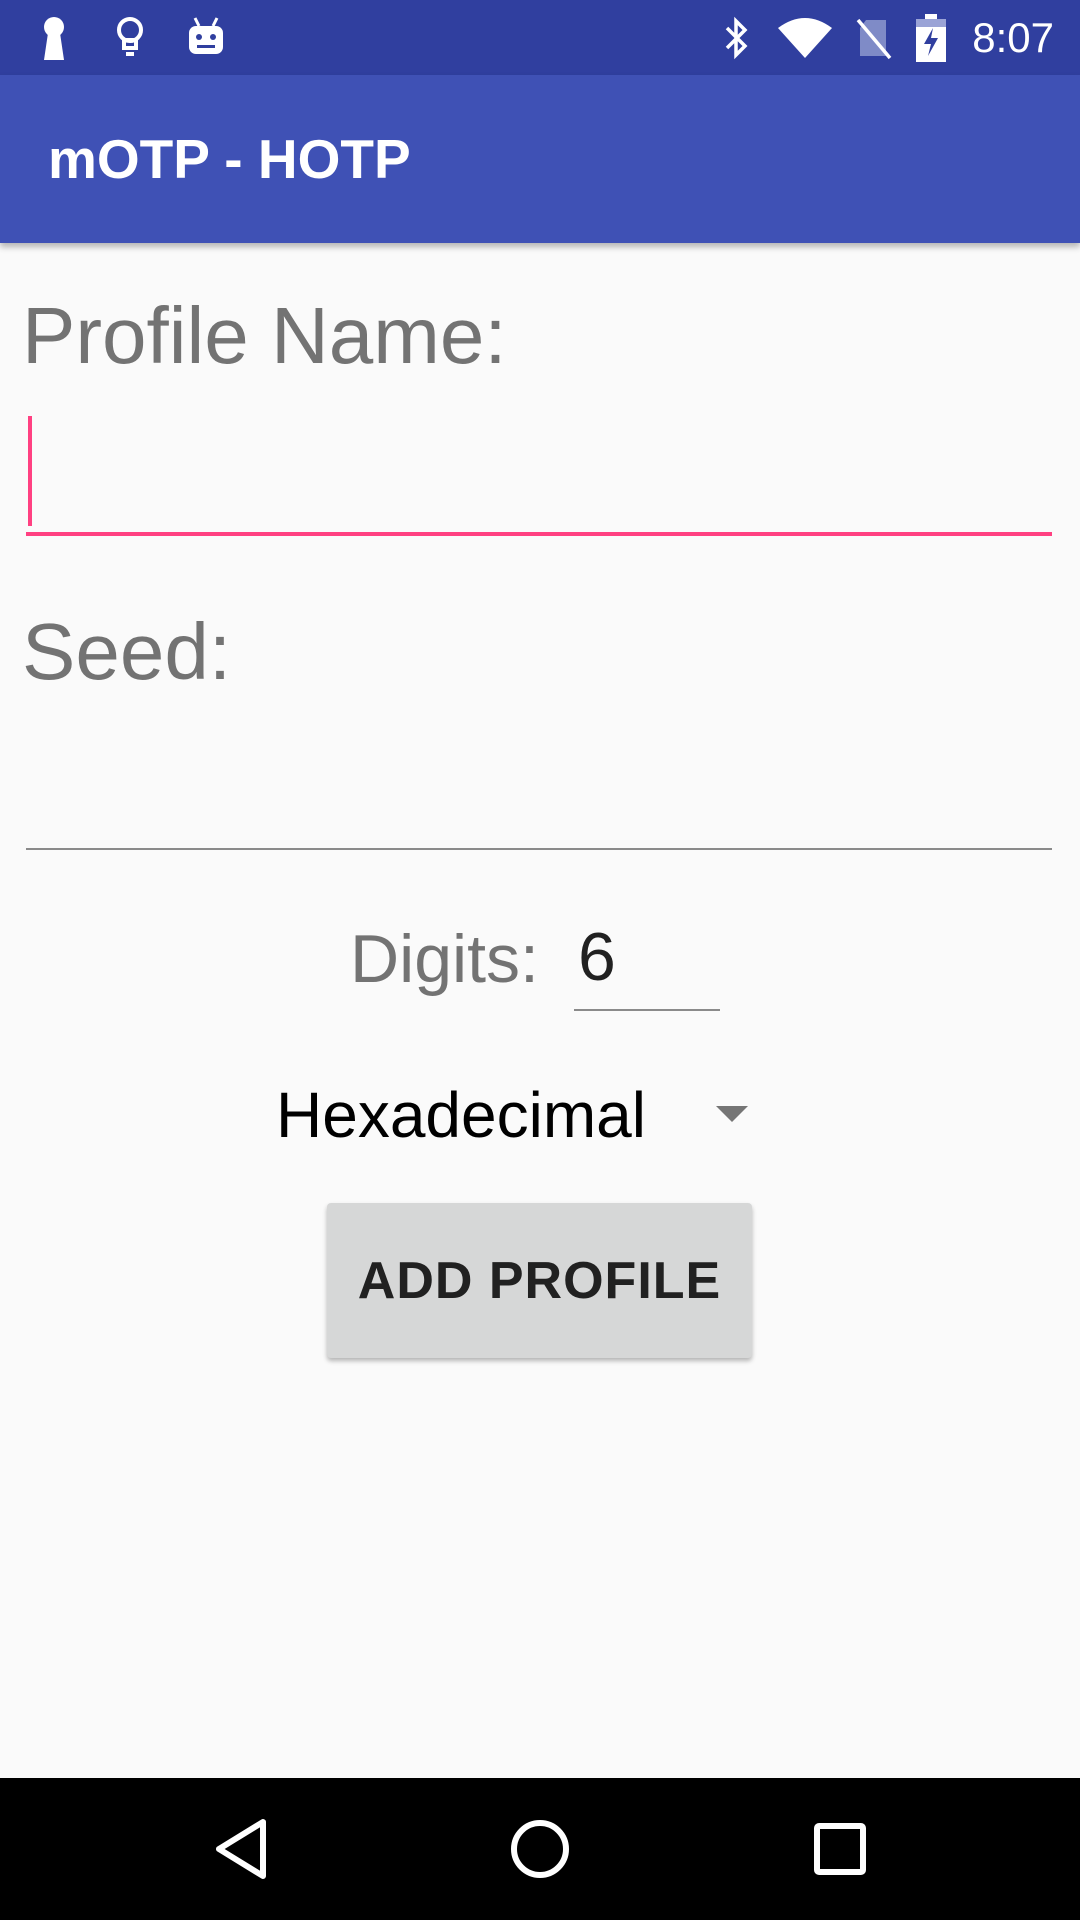 The height and width of the screenshot is (1920, 1080). What do you see at coordinates (931, 37) in the screenshot?
I see `battery-charging-icon` at bounding box center [931, 37].